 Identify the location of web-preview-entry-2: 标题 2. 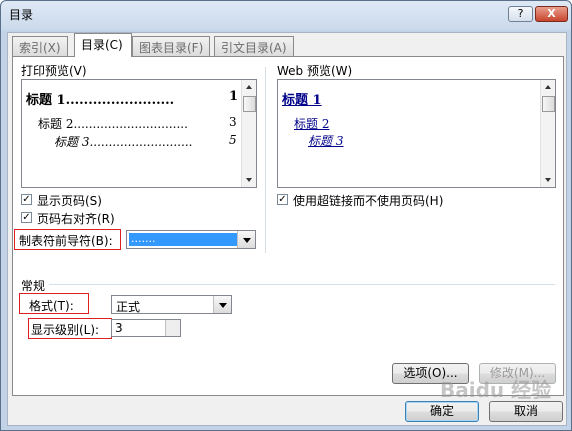
(311, 123).